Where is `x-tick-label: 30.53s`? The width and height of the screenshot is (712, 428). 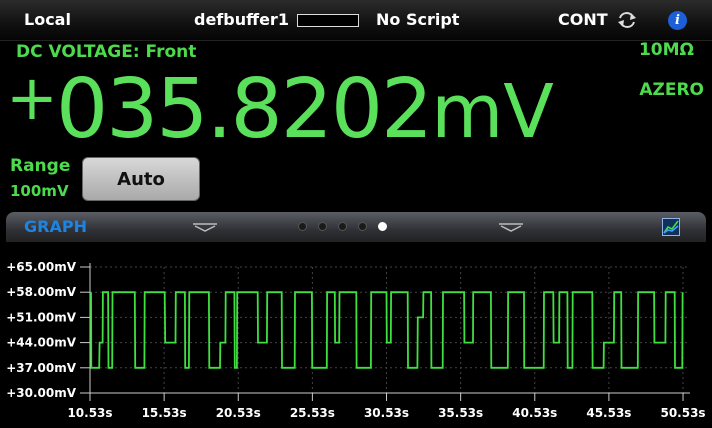 x-tick-label: 30.53s is located at coordinates (386, 413).